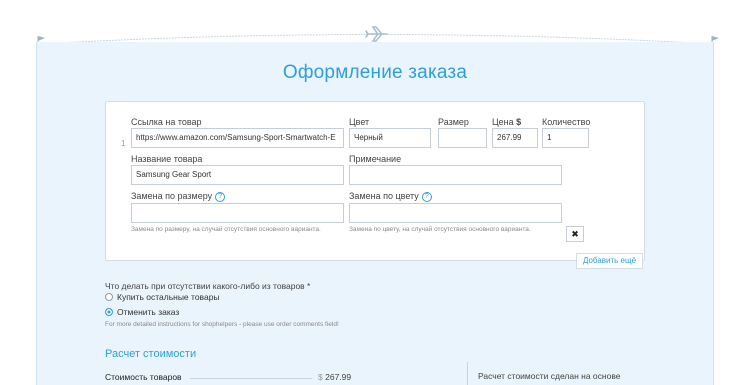 This screenshot has width=750, height=385. What do you see at coordinates (178, 196) in the screenshot?
I see `size-replacement-label: Замена по размеру?` at bounding box center [178, 196].